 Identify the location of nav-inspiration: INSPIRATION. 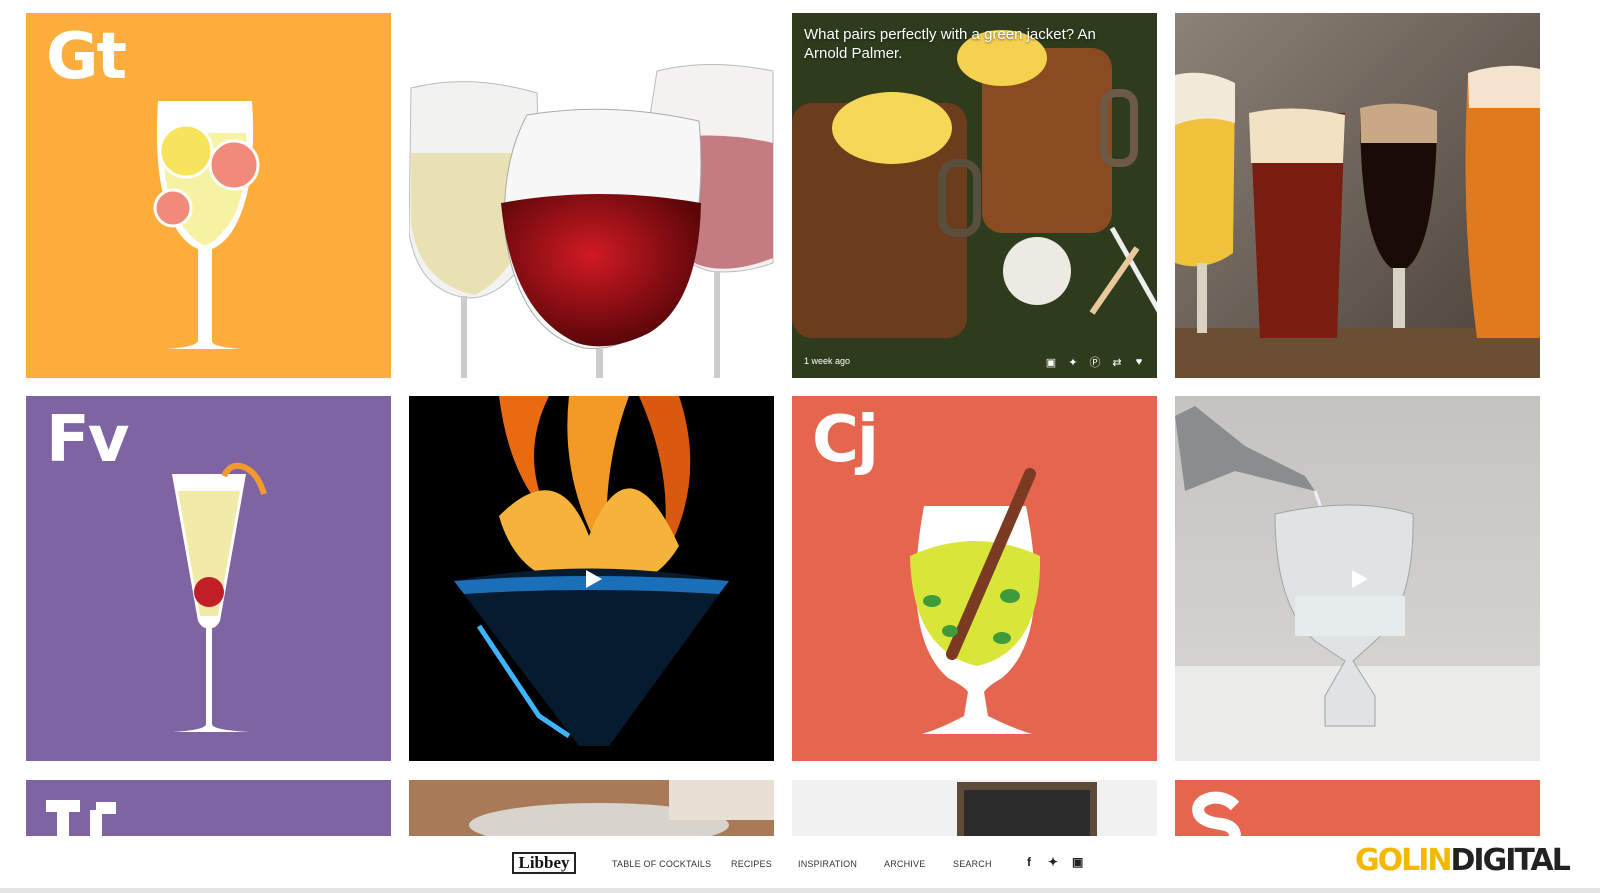
(827, 864).